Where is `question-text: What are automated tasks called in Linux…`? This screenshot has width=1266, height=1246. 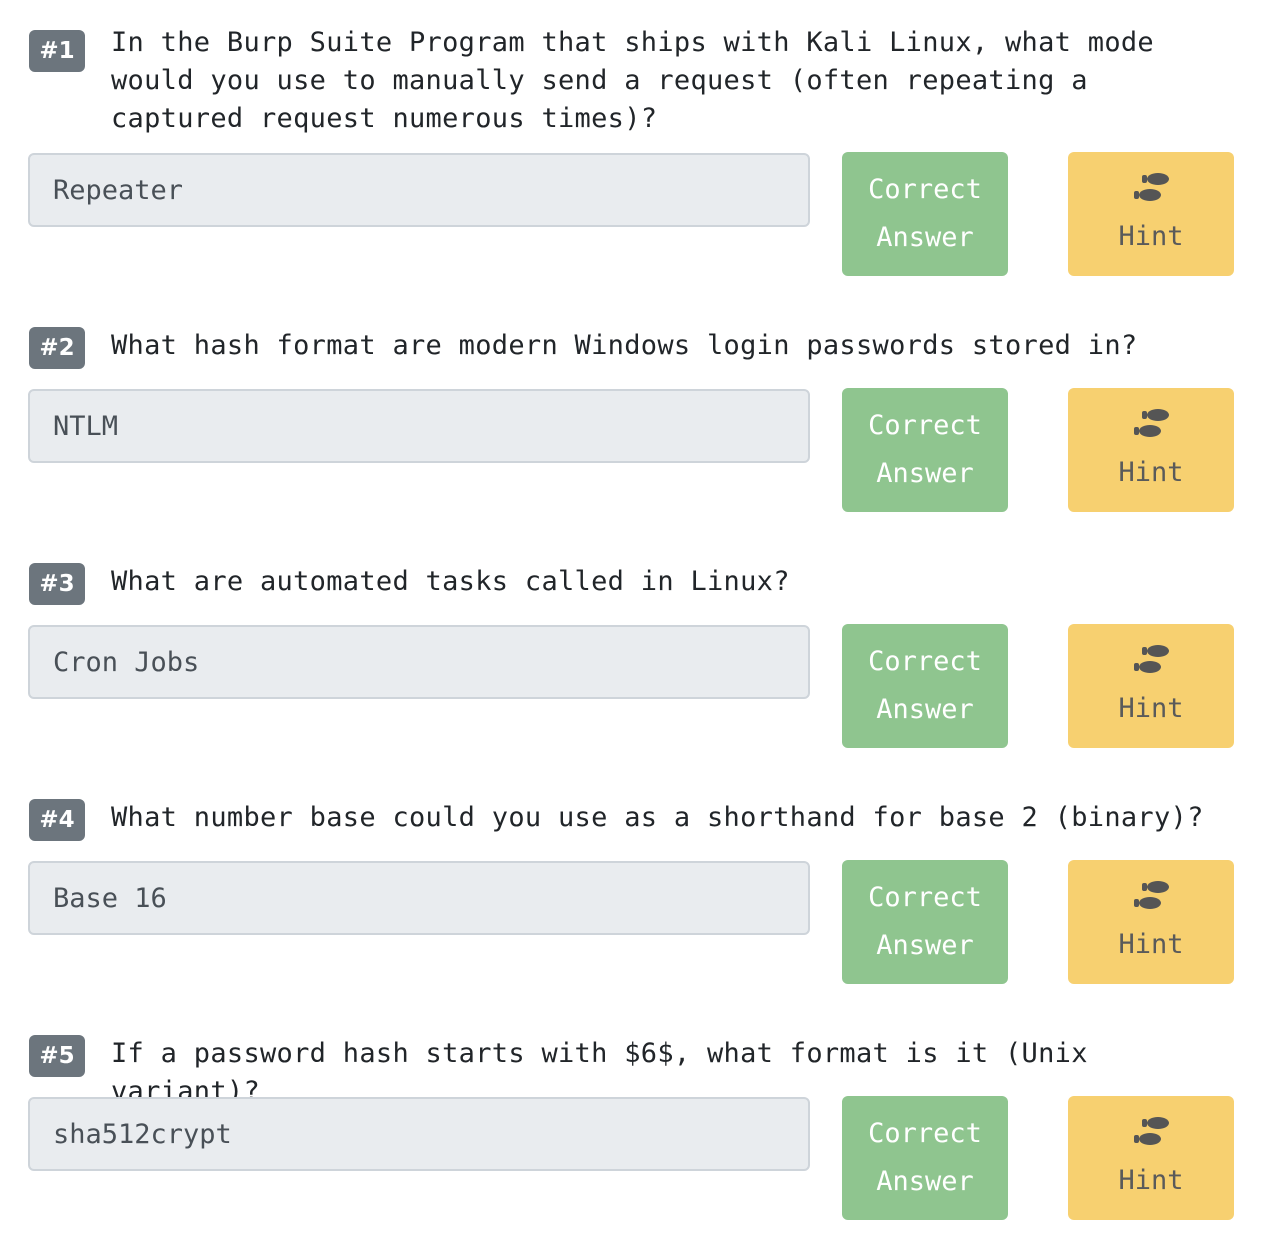 question-text: What are automated tasks called in Linux… is located at coordinates (450, 581).